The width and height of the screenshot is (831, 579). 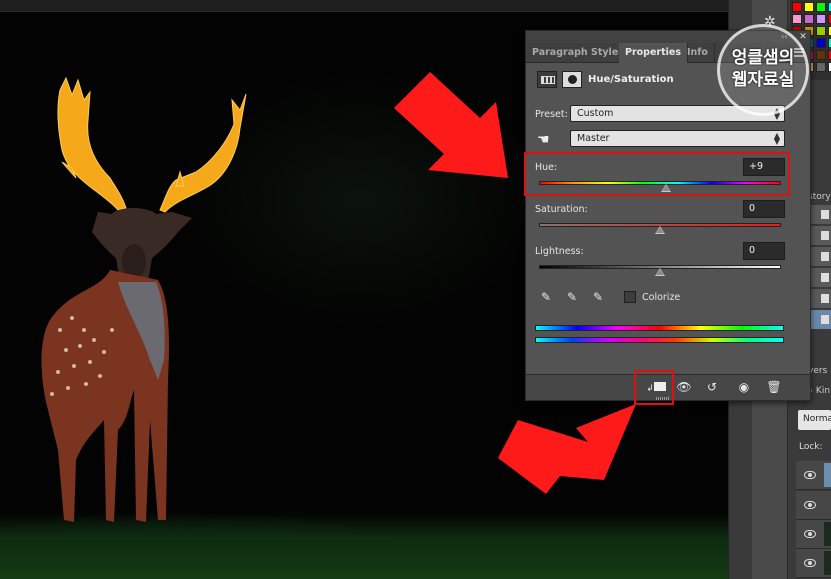 I want to click on deer-antlers, so click(x=152, y=144).